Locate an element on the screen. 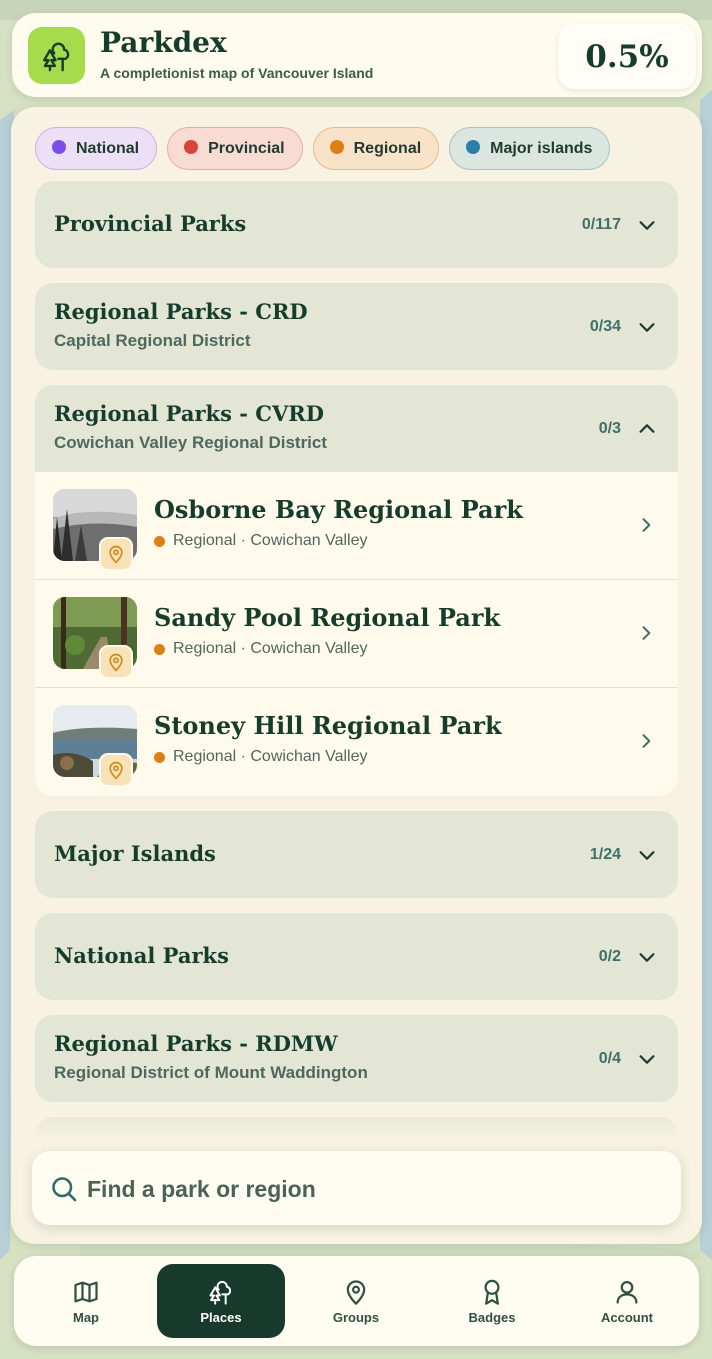 This screenshot has width=712, height=1359. filter-chip-provincial: Provincial is located at coordinates (235, 148).